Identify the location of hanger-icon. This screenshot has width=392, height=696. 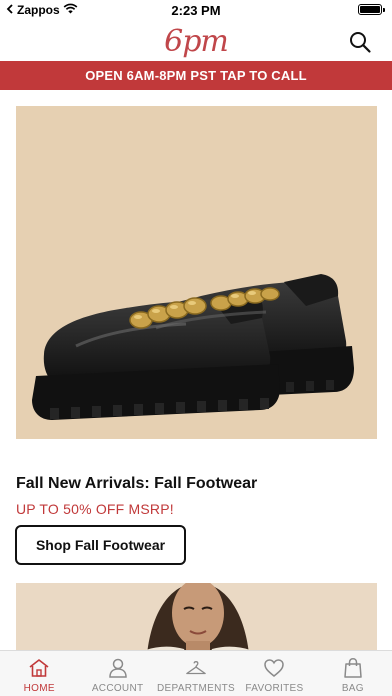
(196, 668).